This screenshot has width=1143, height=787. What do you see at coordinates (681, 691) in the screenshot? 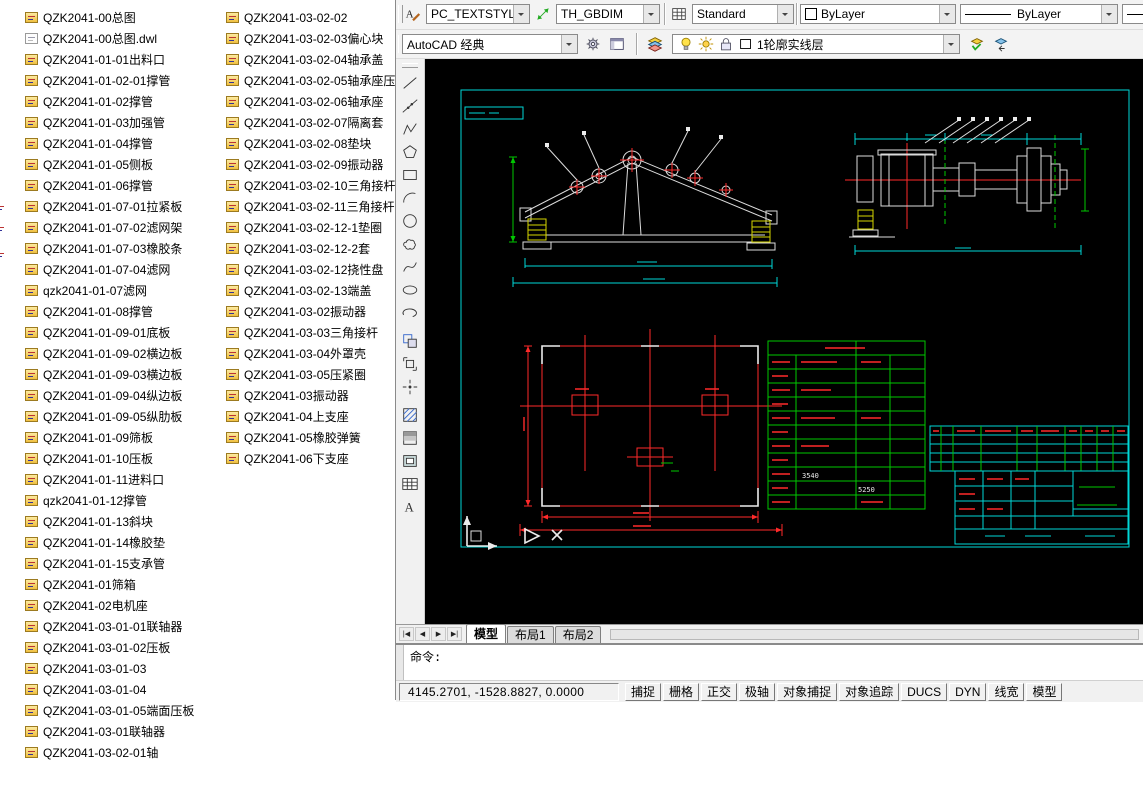
I see `status-grid-toggle: 栅格` at bounding box center [681, 691].